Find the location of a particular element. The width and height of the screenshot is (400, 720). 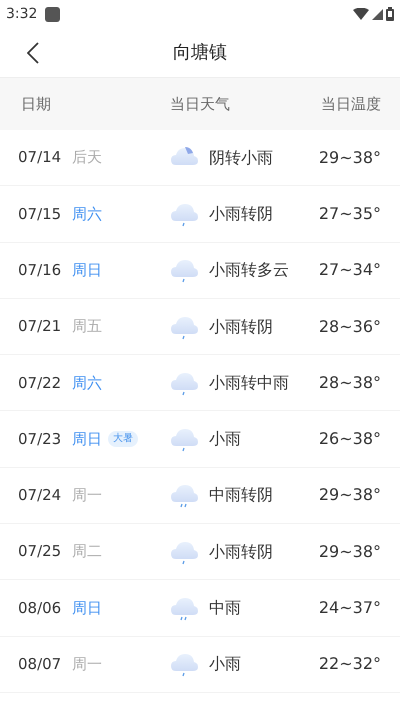

date-text: 07/23 is located at coordinates (40, 439).